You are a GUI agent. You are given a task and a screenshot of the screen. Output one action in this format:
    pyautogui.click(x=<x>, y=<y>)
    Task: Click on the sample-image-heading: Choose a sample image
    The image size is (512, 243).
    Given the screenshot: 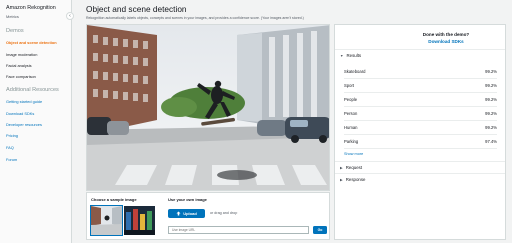 What is the action you would take?
    pyautogui.click(x=114, y=199)
    